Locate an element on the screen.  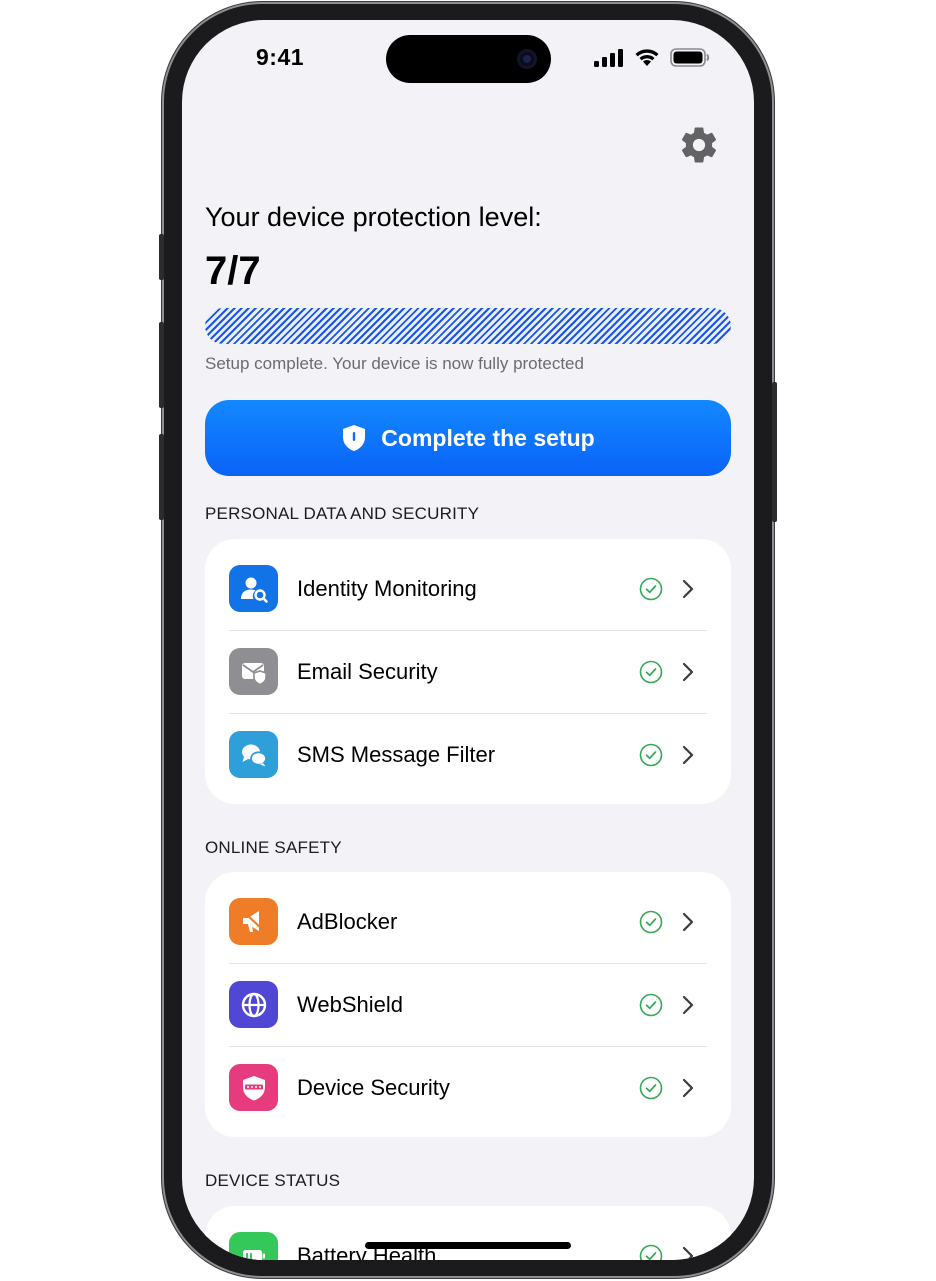
section-header-device-status: DEVICE STATUS is located at coordinates (273, 1180).